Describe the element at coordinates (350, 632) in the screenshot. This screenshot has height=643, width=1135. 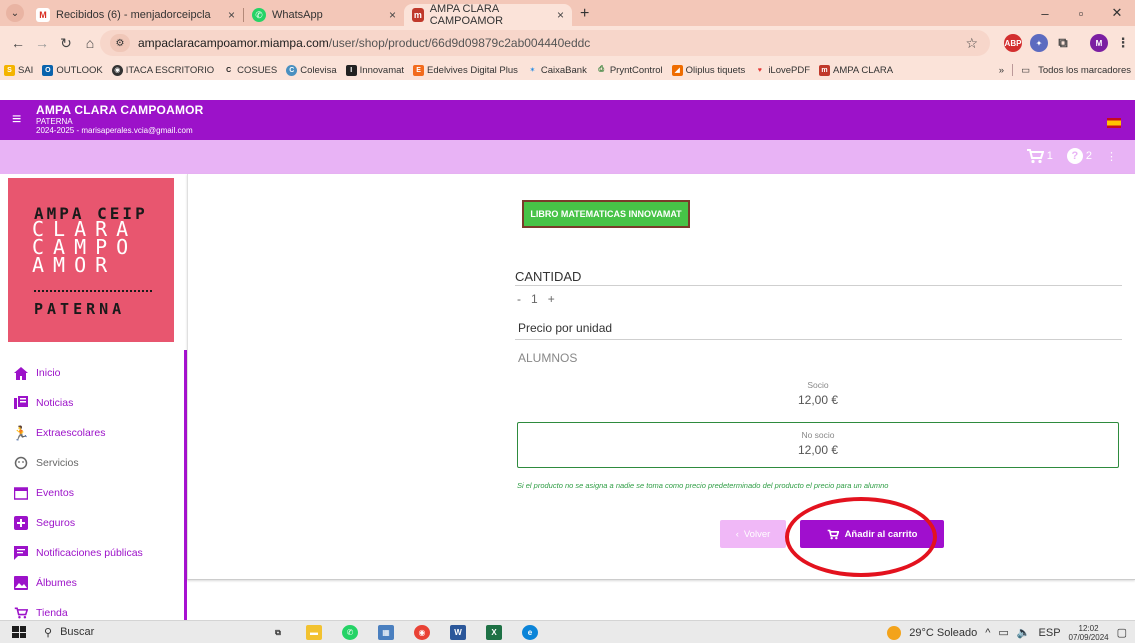
I see `whatsapp-icon: ✆` at that location.